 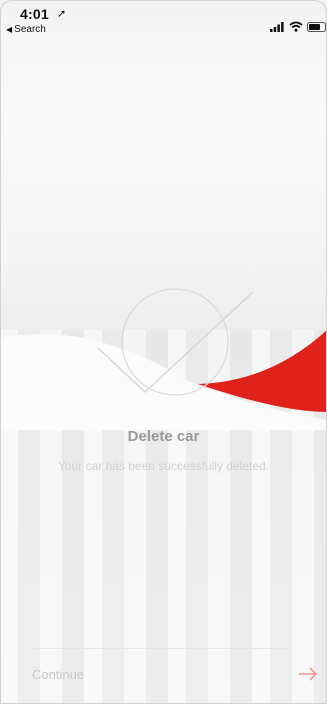 What do you see at coordinates (163, 466) in the screenshot?
I see `success-message: Your car has been successfully deleted.` at bounding box center [163, 466].